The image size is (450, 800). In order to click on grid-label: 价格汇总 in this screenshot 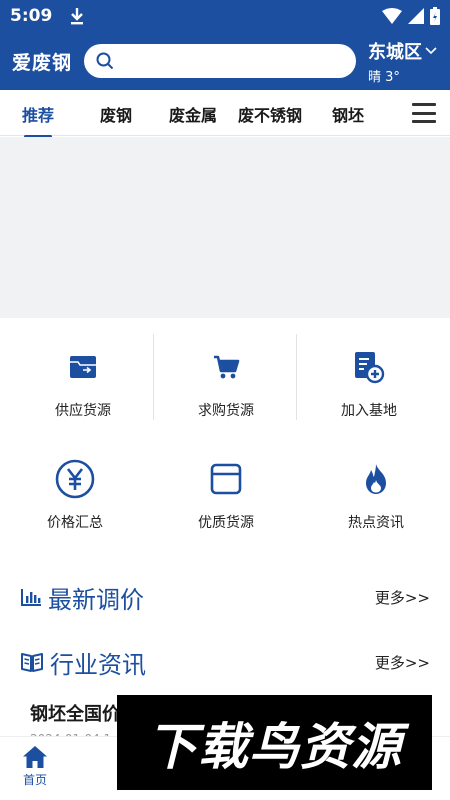, I will do `click(75, 523)`.